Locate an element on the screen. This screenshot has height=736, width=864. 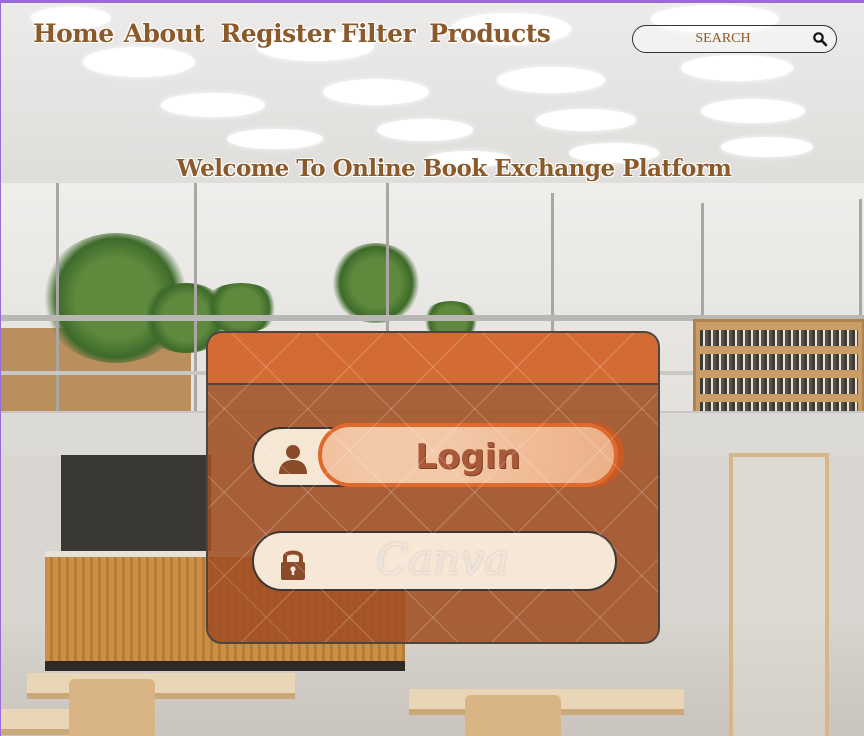
search-icon is located at coordinates (820, 39).